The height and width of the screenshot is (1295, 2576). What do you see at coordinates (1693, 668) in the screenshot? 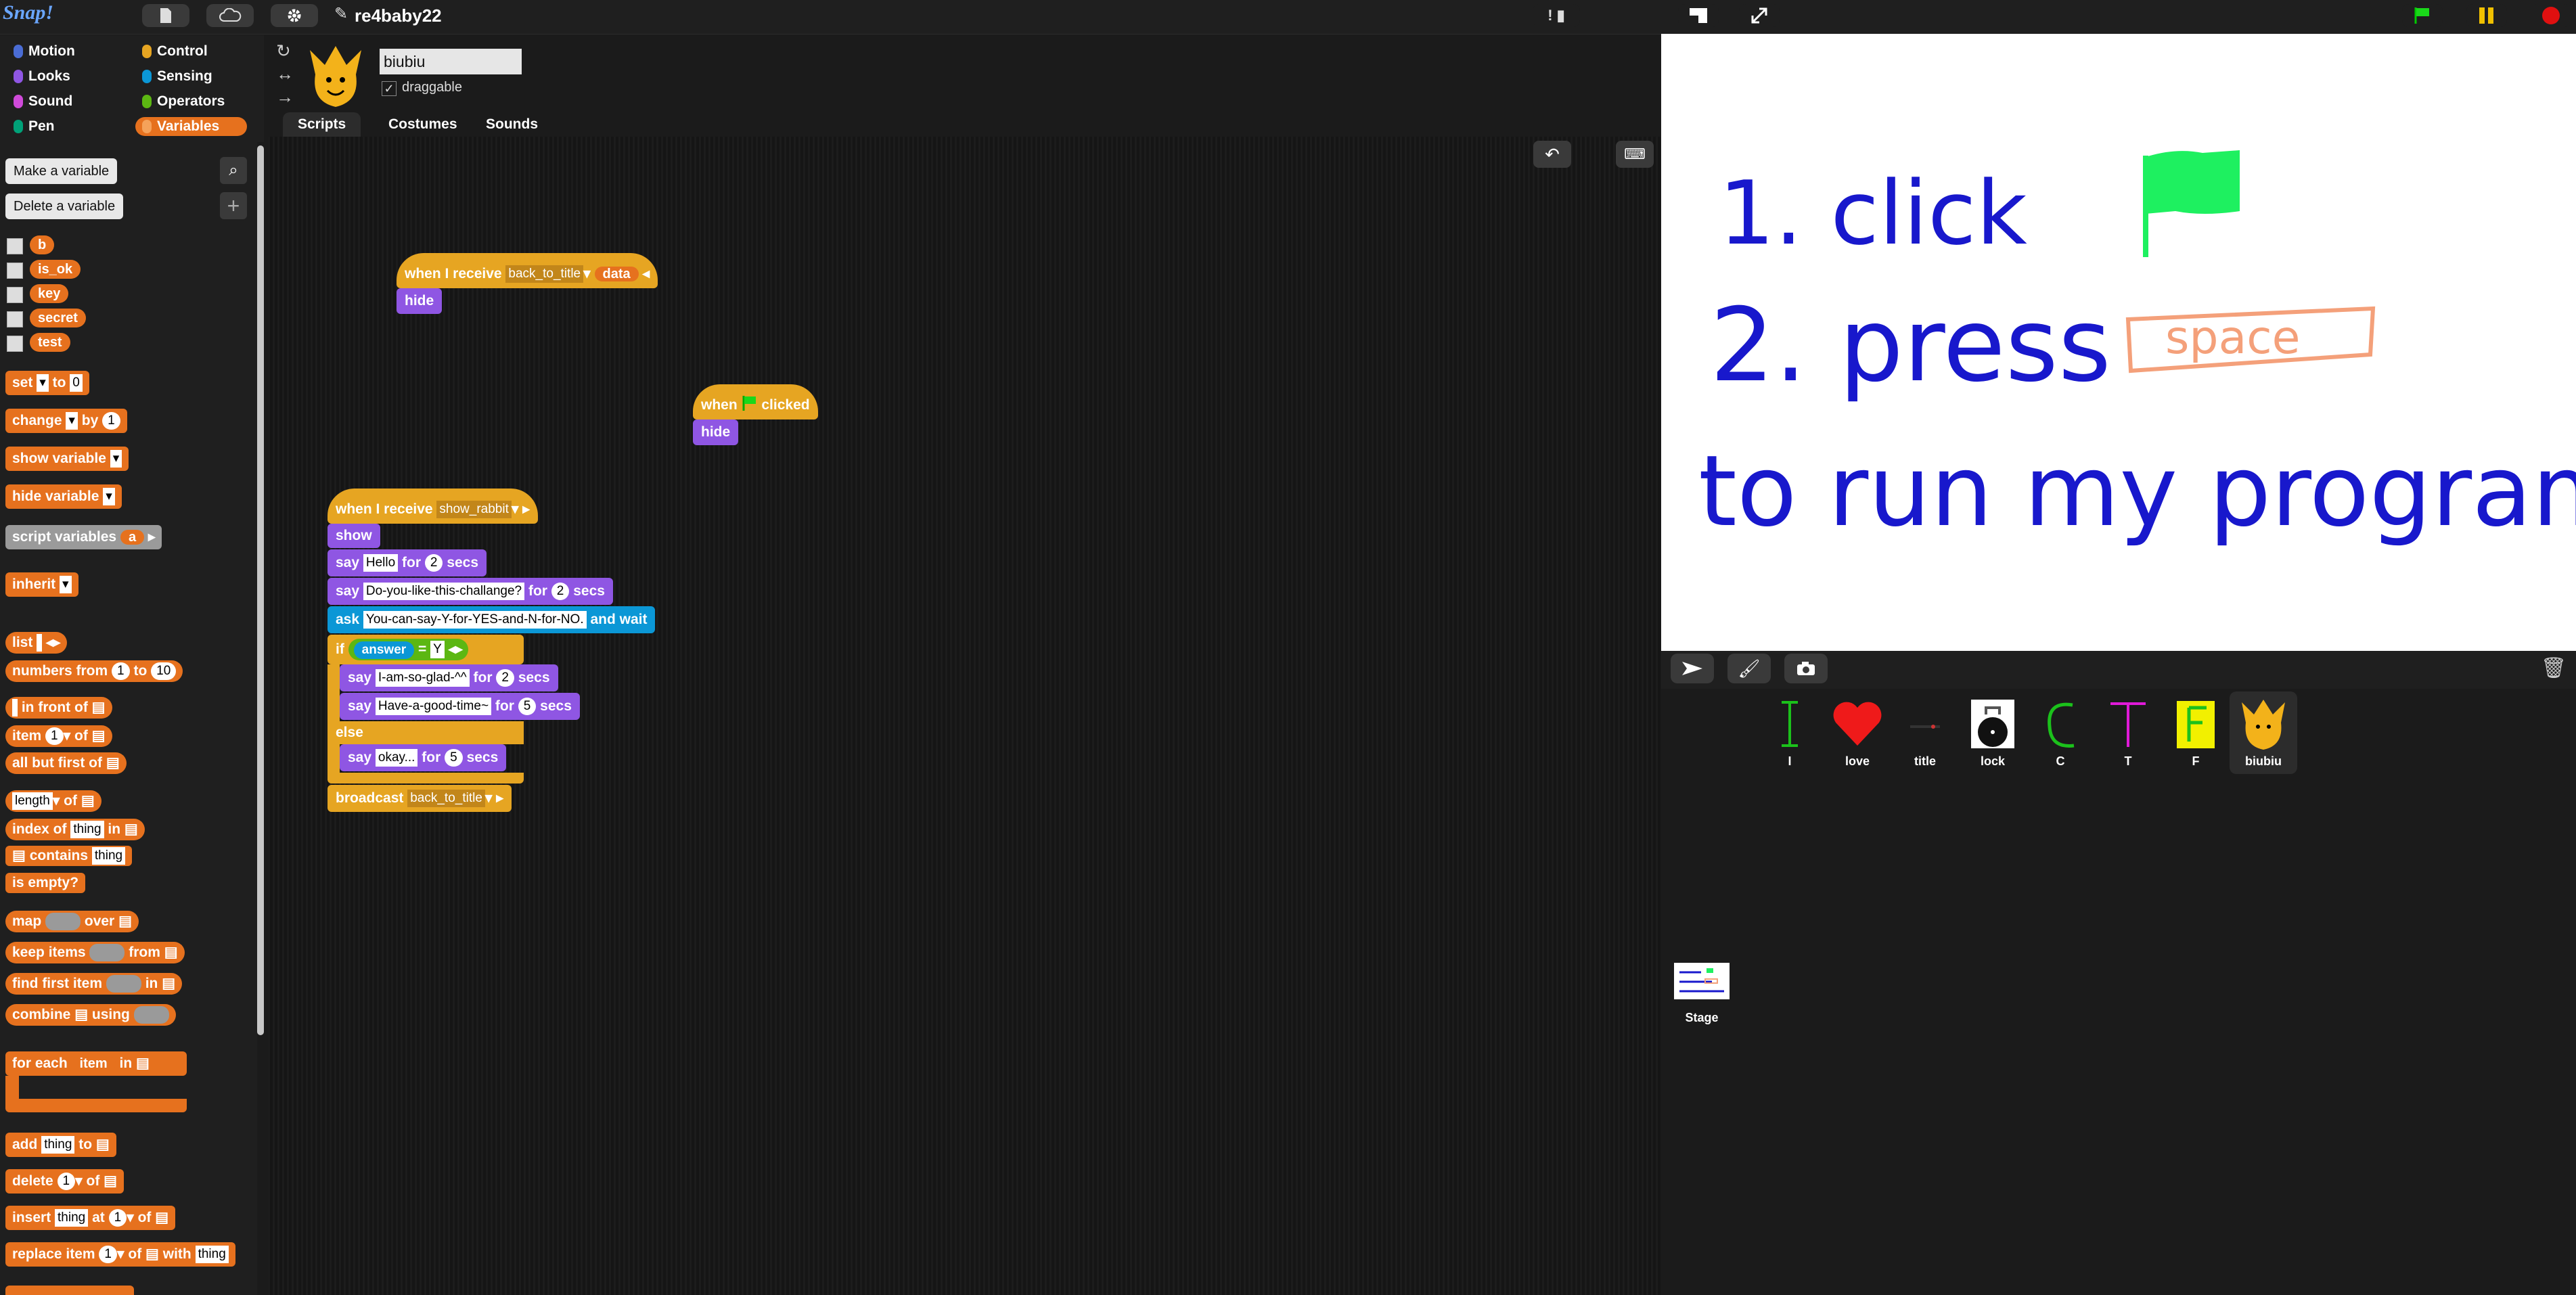
I see `add-turtle-sprite-button` at bounding box center [1693, 668].